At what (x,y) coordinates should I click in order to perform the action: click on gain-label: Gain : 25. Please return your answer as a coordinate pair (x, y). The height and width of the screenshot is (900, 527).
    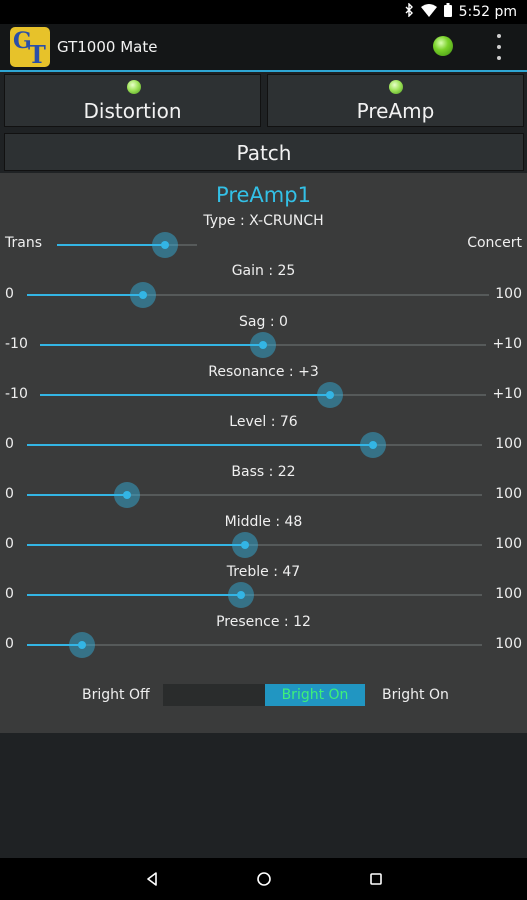
    Looking at the image, I should click on (263, 271).